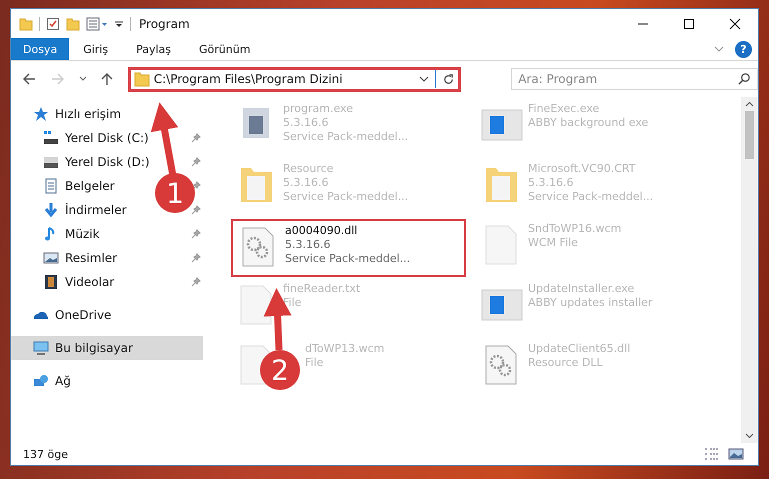 The image size is (769, 479). I want to click on sidebar-item: OneDrive, so click(83, 315).